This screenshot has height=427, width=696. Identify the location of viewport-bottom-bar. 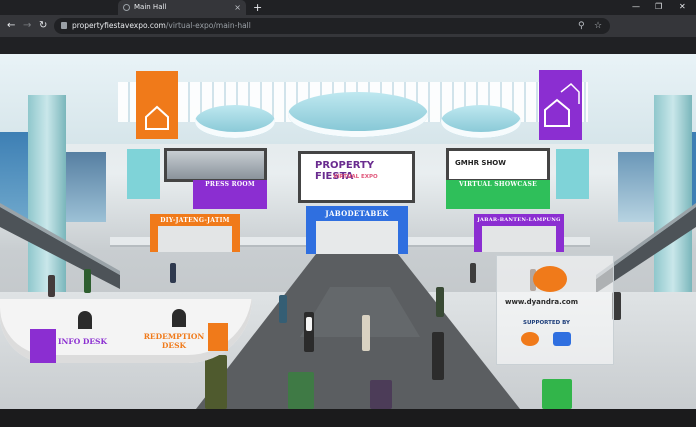
(348, 418).